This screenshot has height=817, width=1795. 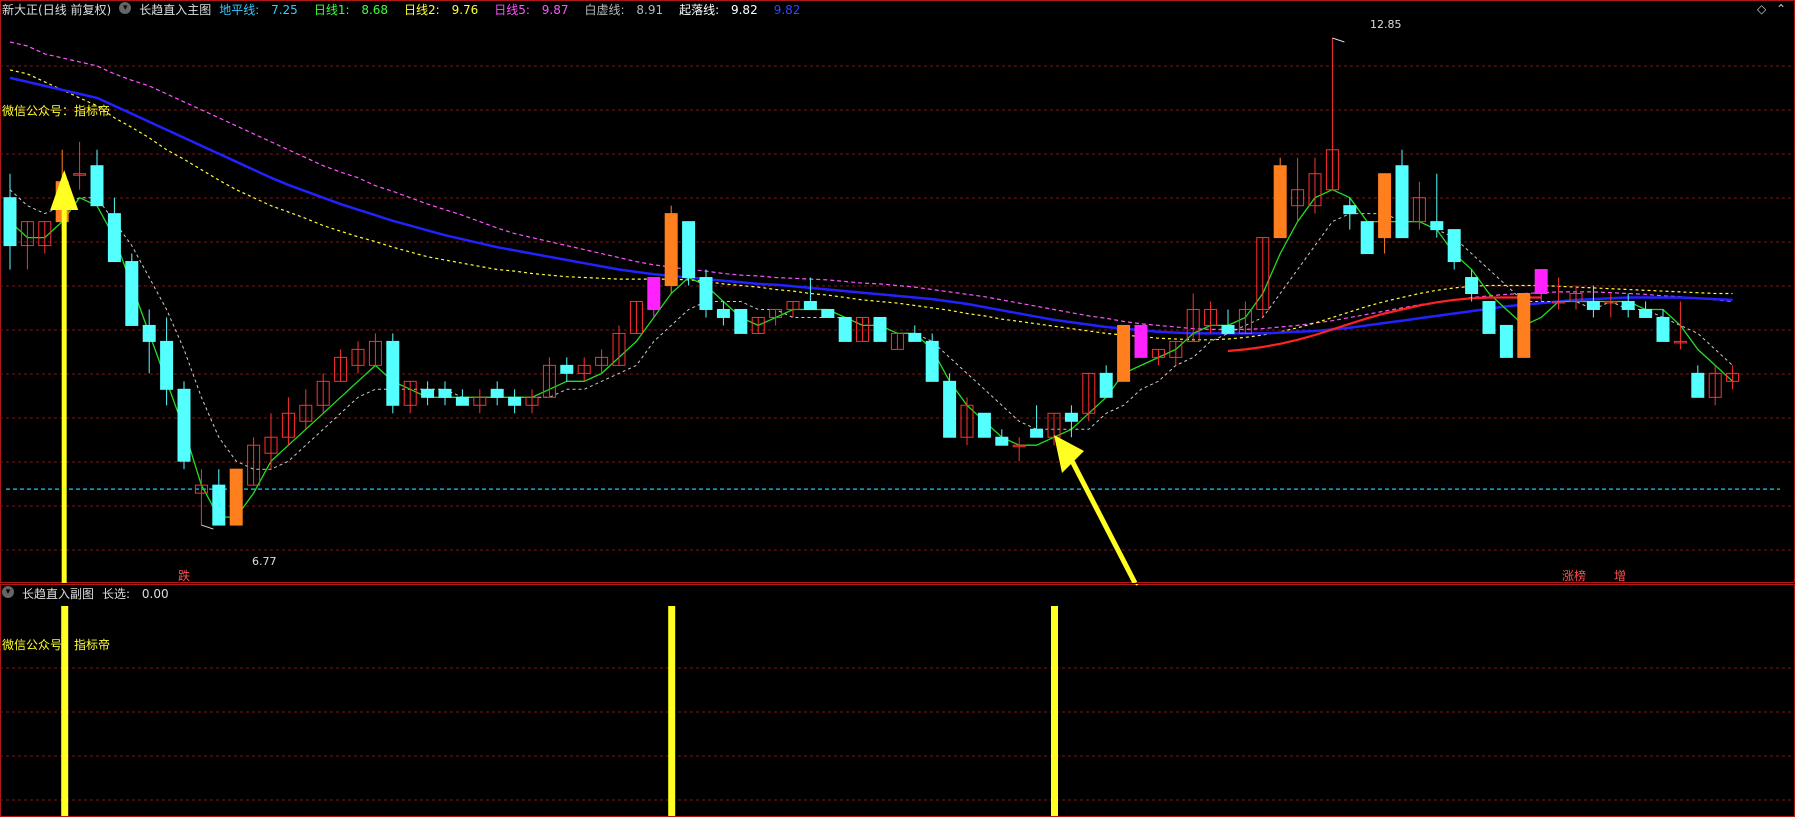 What do you see at coordinates (56, 645) in the screenshot?
I see `sub-watermark: 微信公众号：指标帝` at bounding box center [56, 645].